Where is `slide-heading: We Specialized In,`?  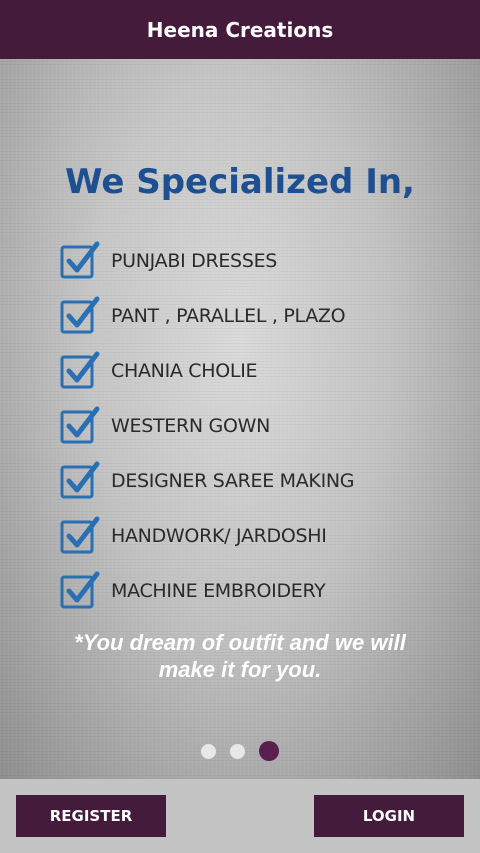 slide-heading: We Specialized In, is located at coordinates (240, 182).